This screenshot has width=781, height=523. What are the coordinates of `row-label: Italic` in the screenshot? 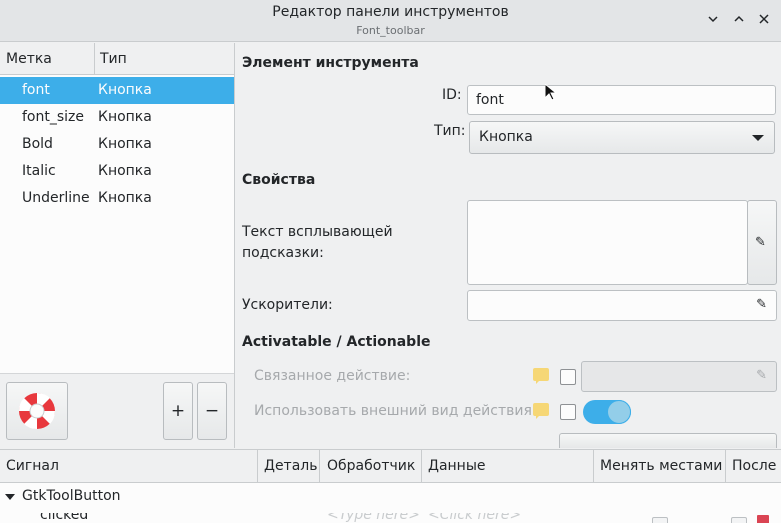 It's located at (39, 171).